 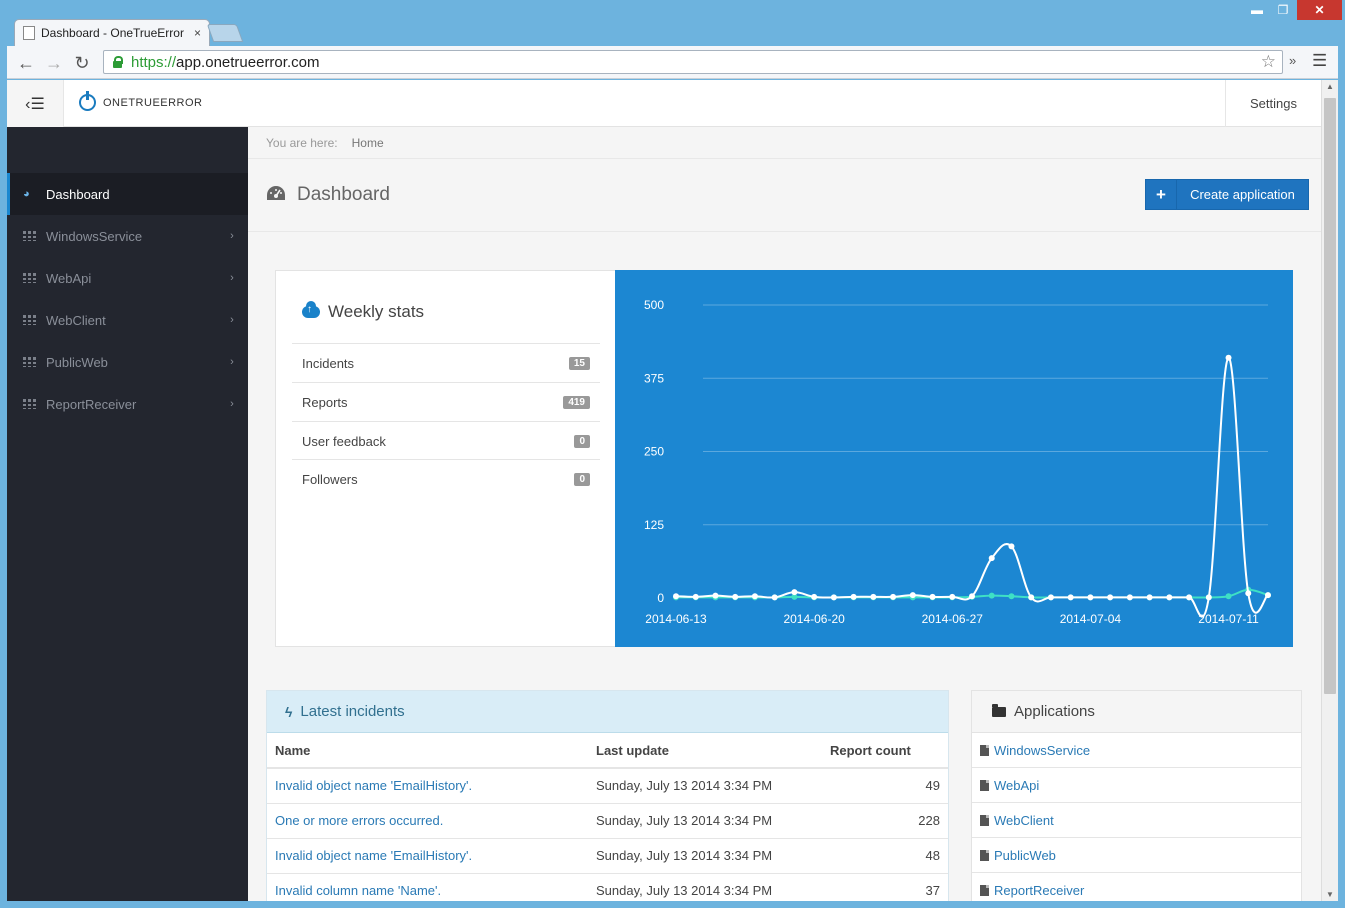 I want to click on back-icon: ←, so click(x=26, y=63).